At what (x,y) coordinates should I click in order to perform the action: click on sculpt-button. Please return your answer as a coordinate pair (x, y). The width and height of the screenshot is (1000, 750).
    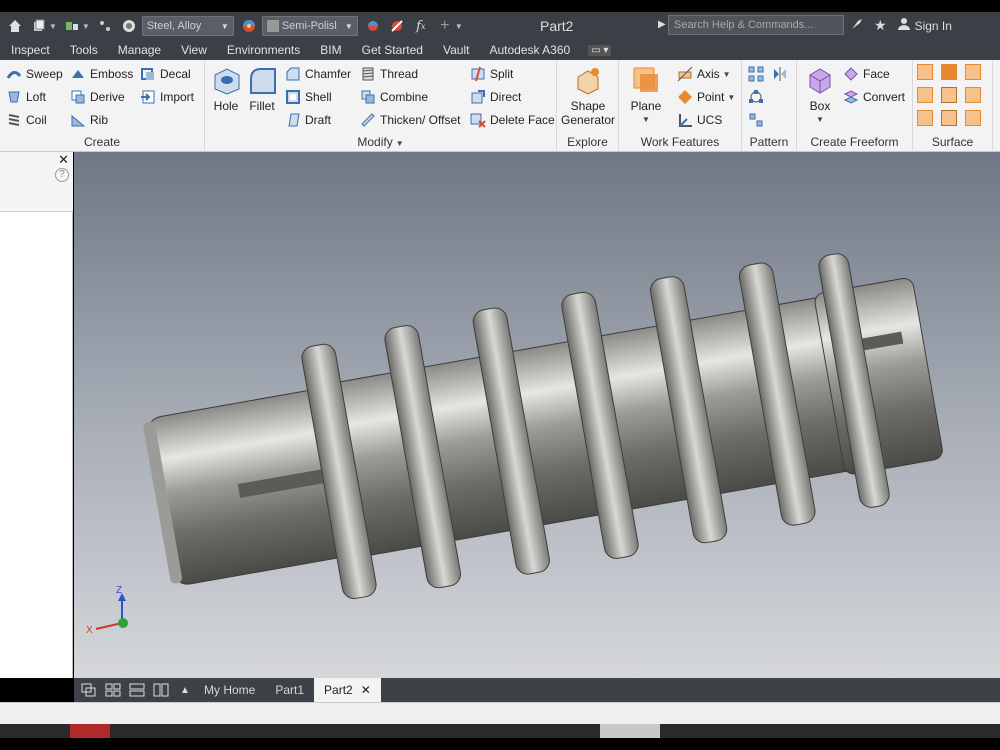
    Looking at the image, I should click on (975, 72).